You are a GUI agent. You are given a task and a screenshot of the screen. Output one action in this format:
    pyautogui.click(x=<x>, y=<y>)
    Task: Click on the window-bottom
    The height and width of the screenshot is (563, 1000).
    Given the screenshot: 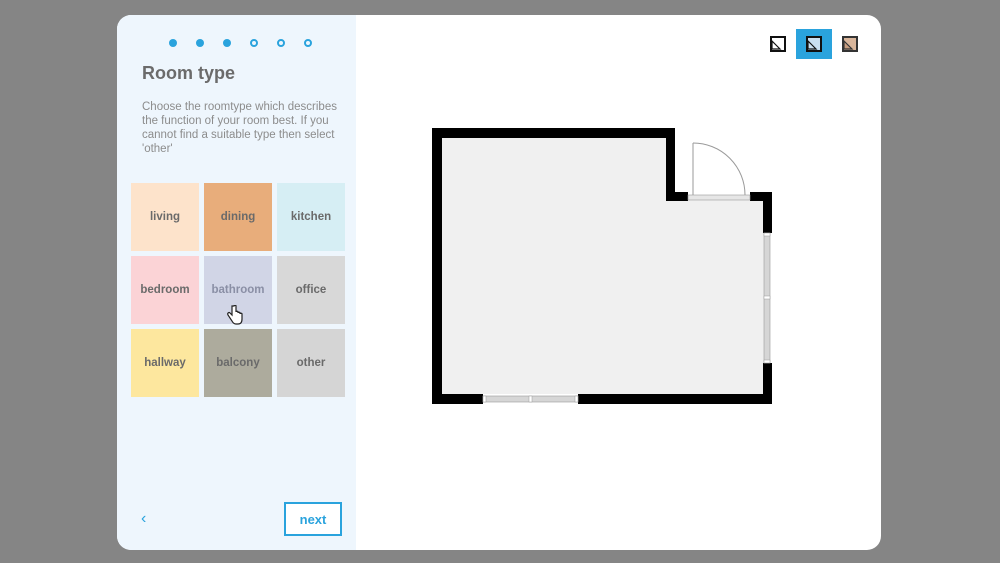 What is the action you would take?
    pyautogui.click(x=530, y=399)
    